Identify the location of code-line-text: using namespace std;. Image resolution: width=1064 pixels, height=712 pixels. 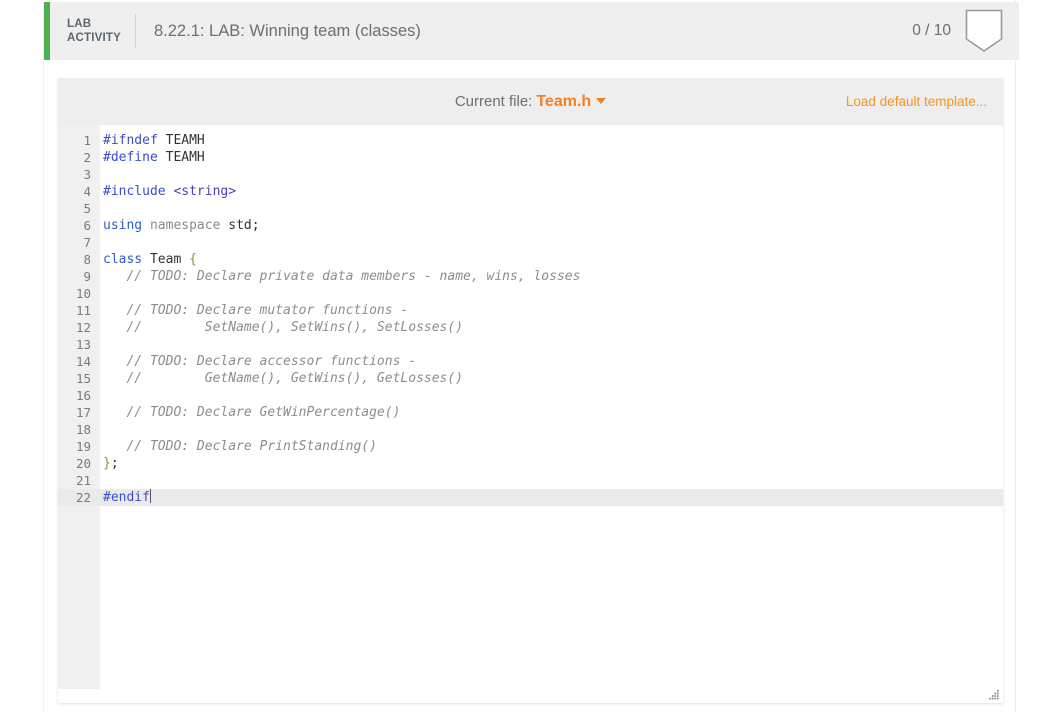
(181, 225).